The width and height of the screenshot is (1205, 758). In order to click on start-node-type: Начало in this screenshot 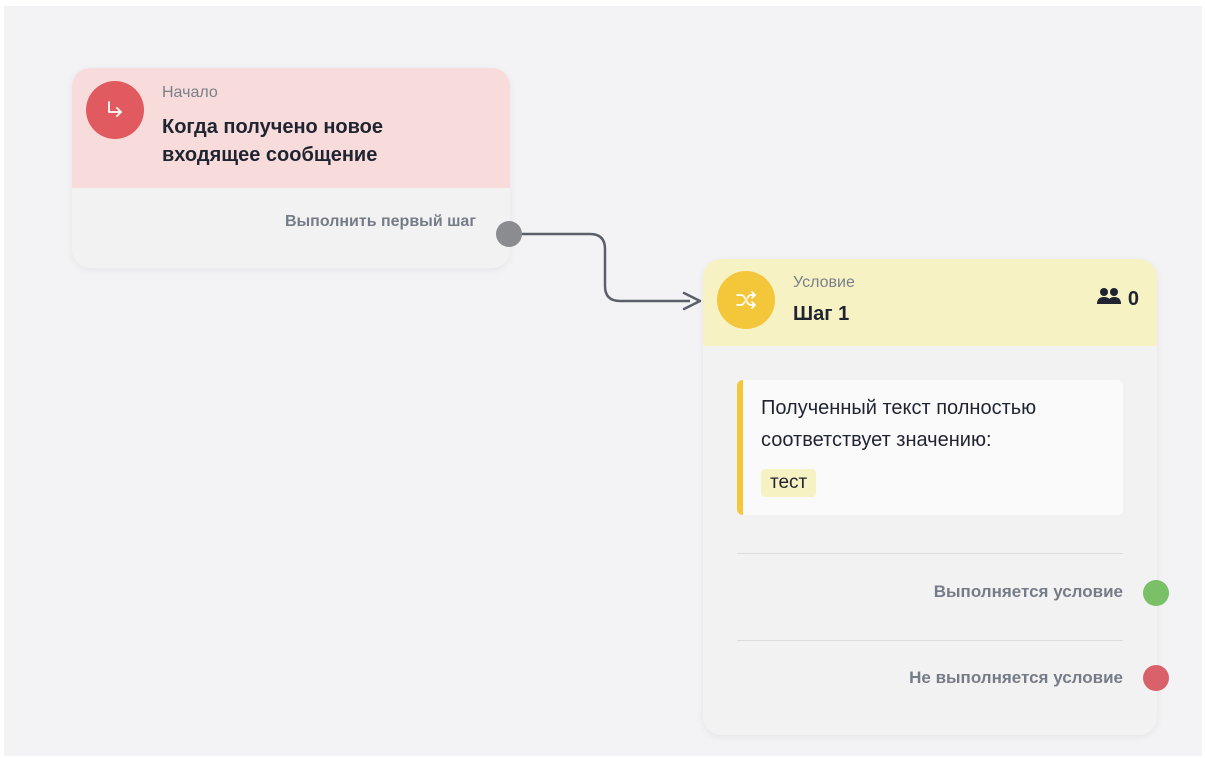, I will do `click(190, 92)`.